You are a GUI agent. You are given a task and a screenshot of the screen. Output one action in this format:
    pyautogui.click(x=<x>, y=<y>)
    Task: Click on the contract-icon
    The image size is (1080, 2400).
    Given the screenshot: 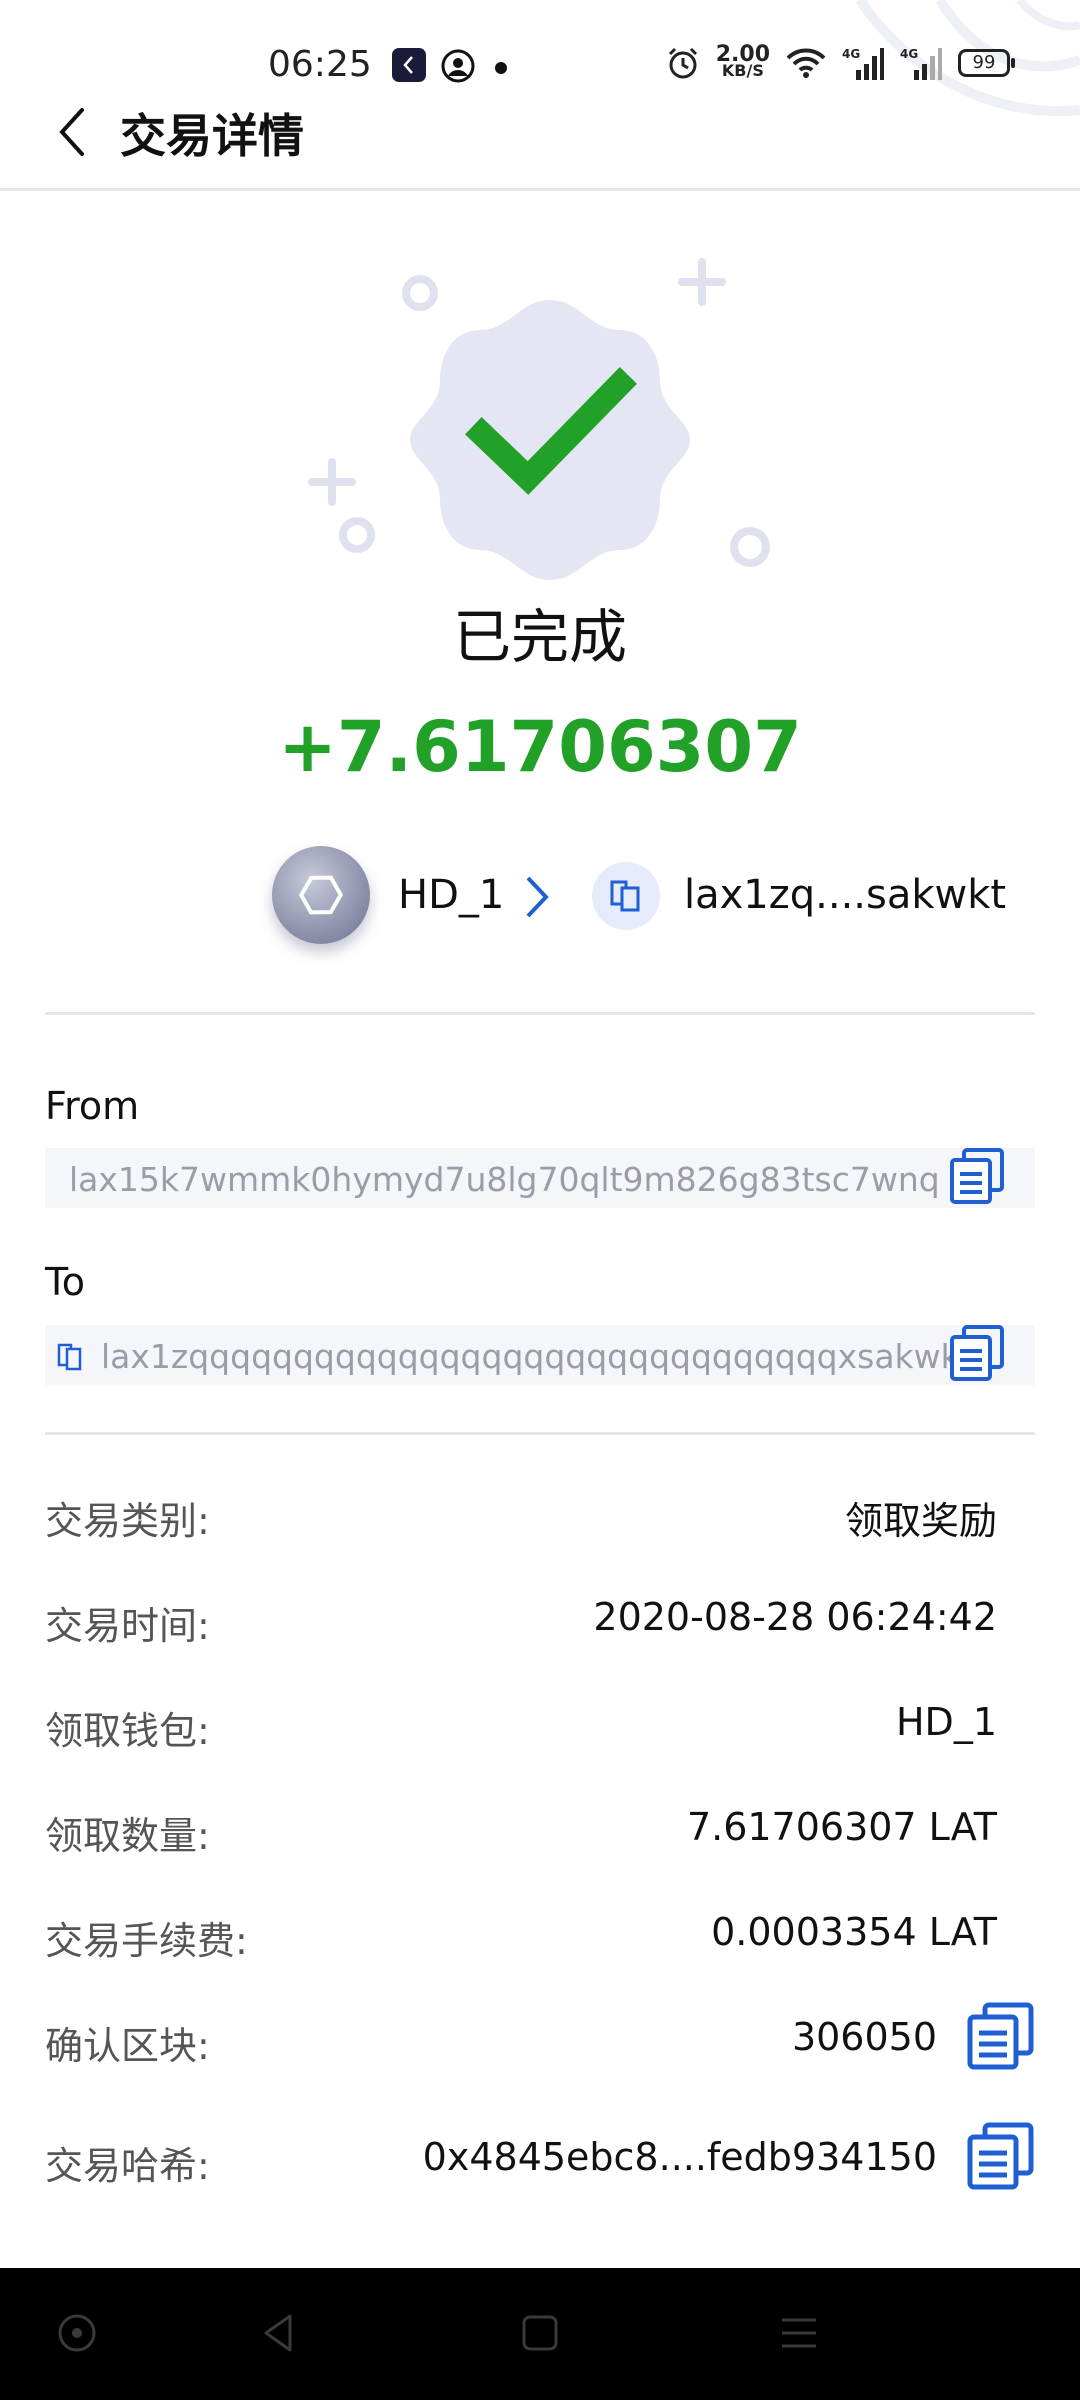 What is the action you would take?
    pyautogui.click(x=626, y=896)
    